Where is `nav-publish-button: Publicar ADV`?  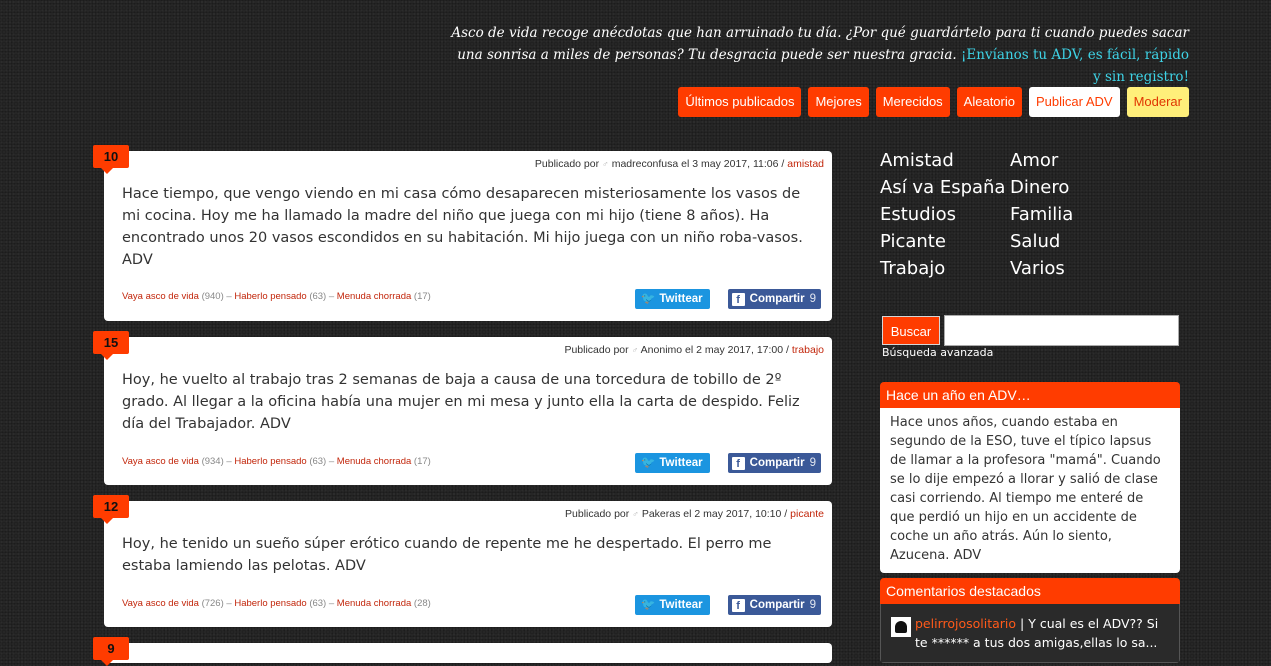
nav-publish-button: Publicar ADV is located at coordinates (1074, 102).